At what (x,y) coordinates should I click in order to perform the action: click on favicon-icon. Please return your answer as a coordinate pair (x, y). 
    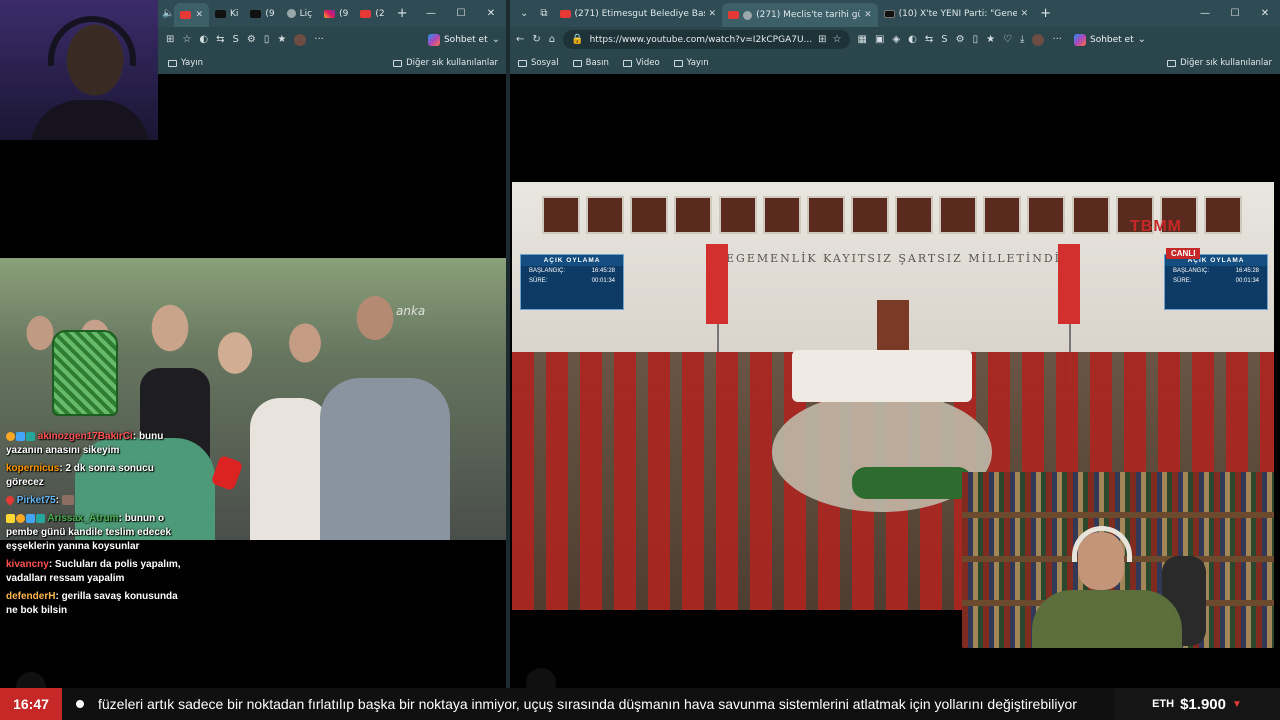
    Looking at the image, I should click on (220, 13).